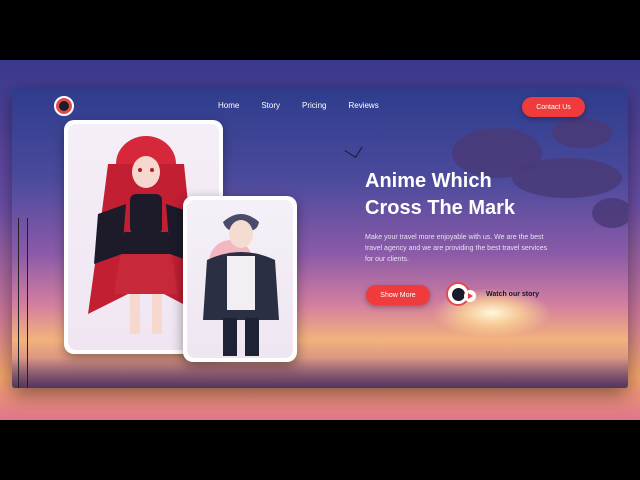 Image resolution: width=640 pixels, height=480 pixels. I want to click on anime-boy-image, so click(240, 279).